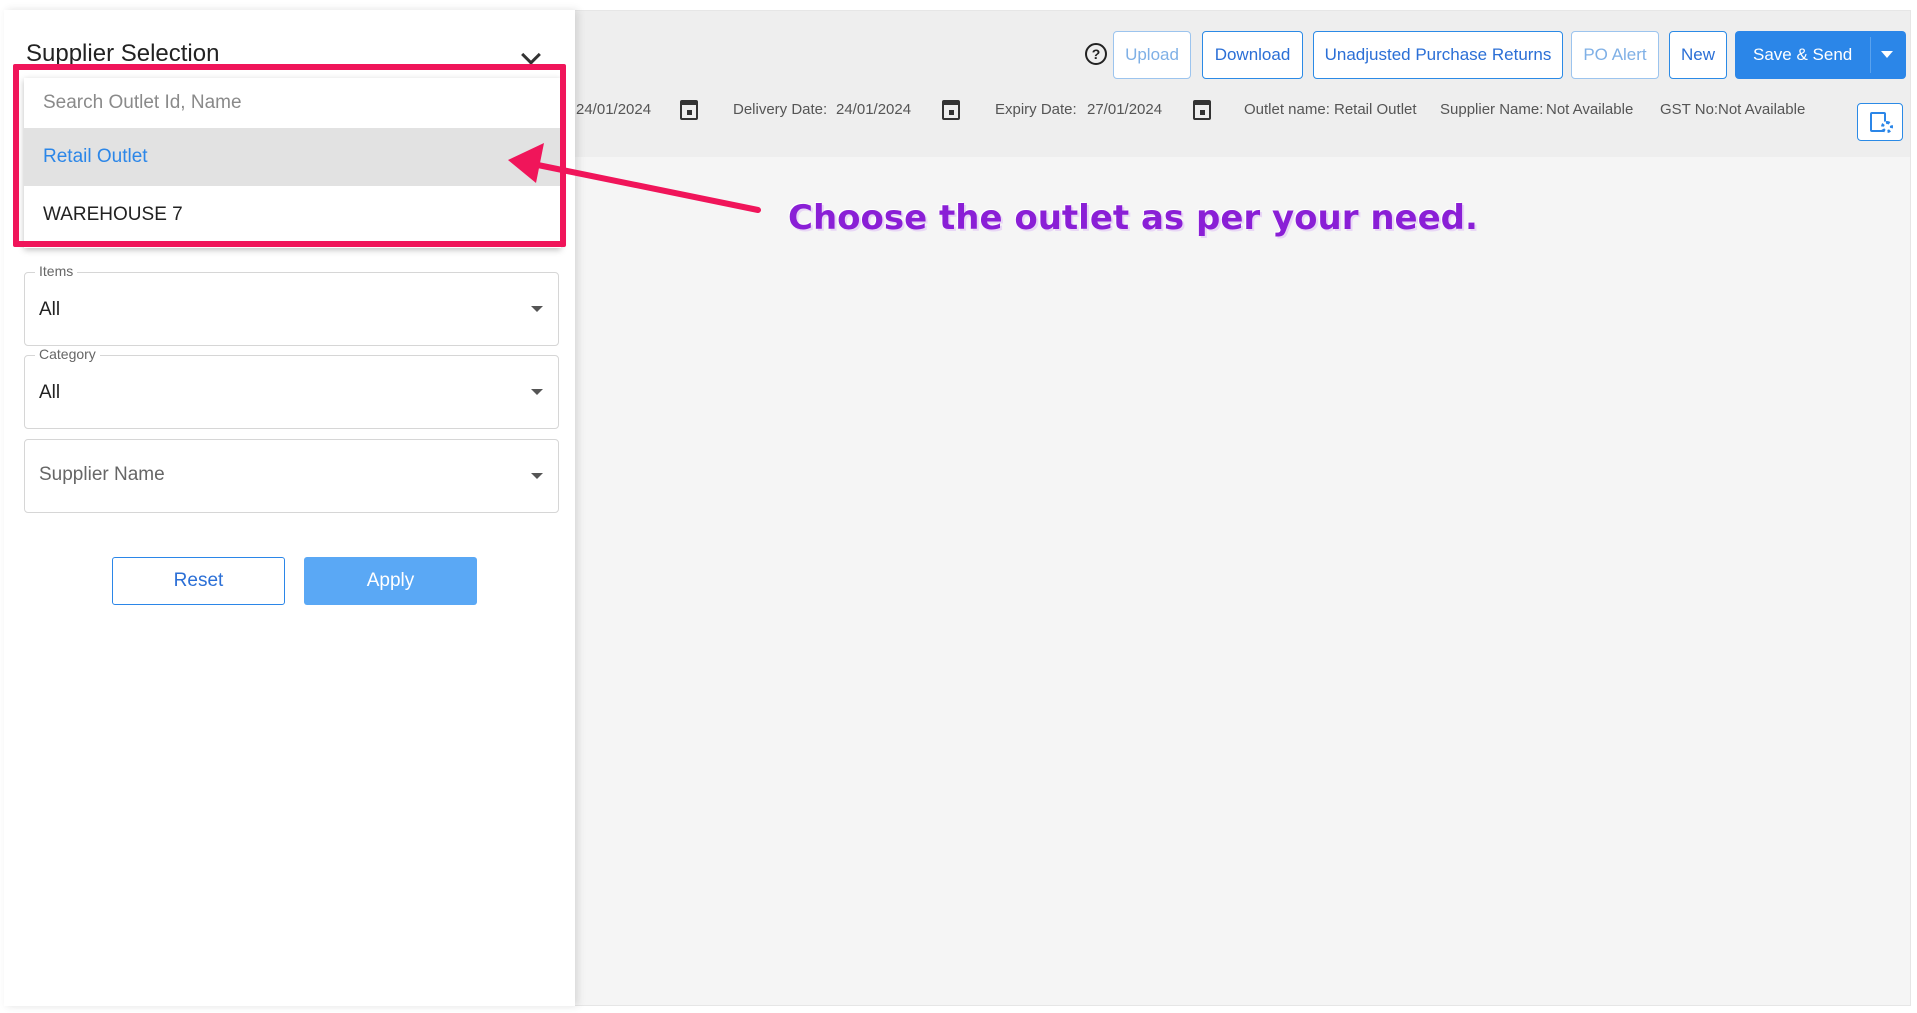 The width and height of the screenshot is (1917, 1013). What do you see at coordinates (874, 109) in the screenshot?
I see `delivery-date-value: 24/01/2024` at bounding box center [874, 109].